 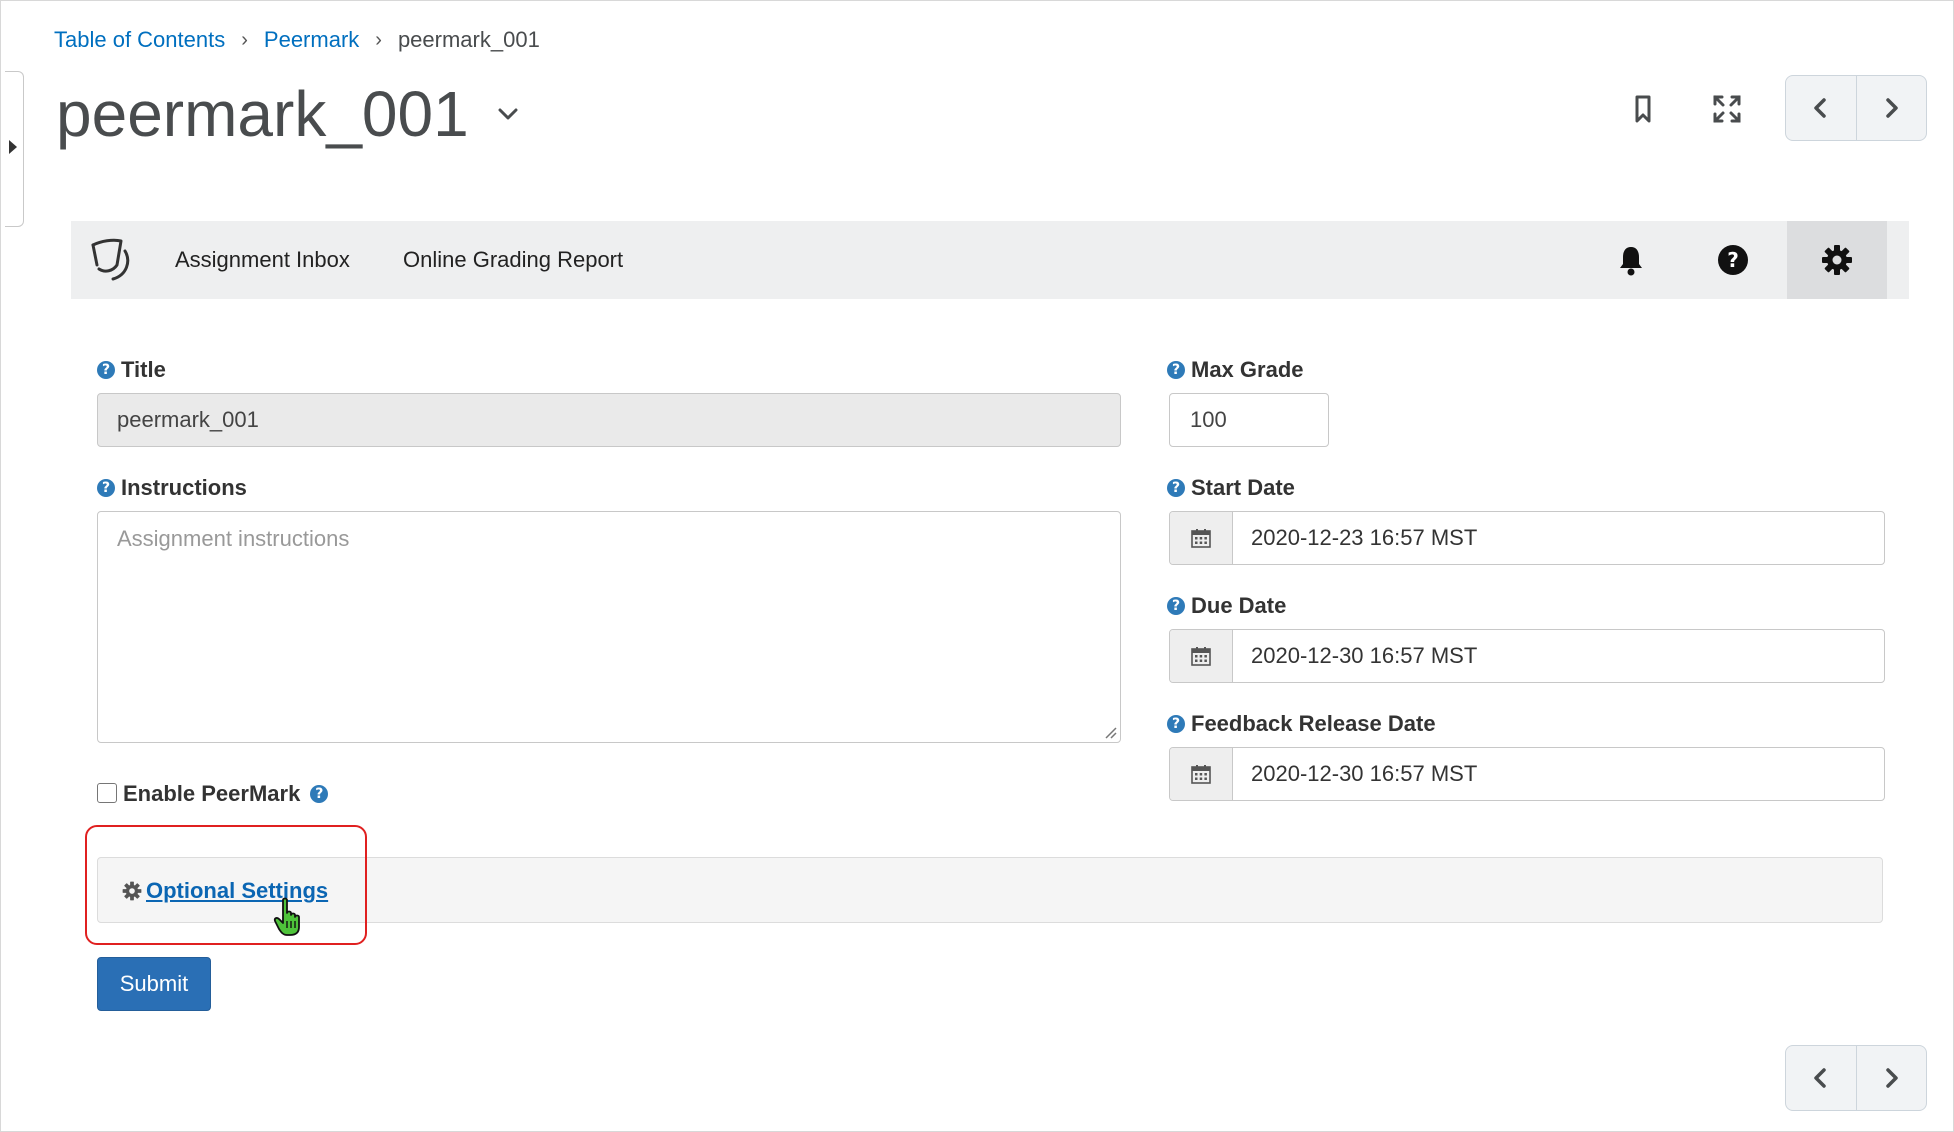 I want to click on bell-icon, so click(x=1631, y=260).